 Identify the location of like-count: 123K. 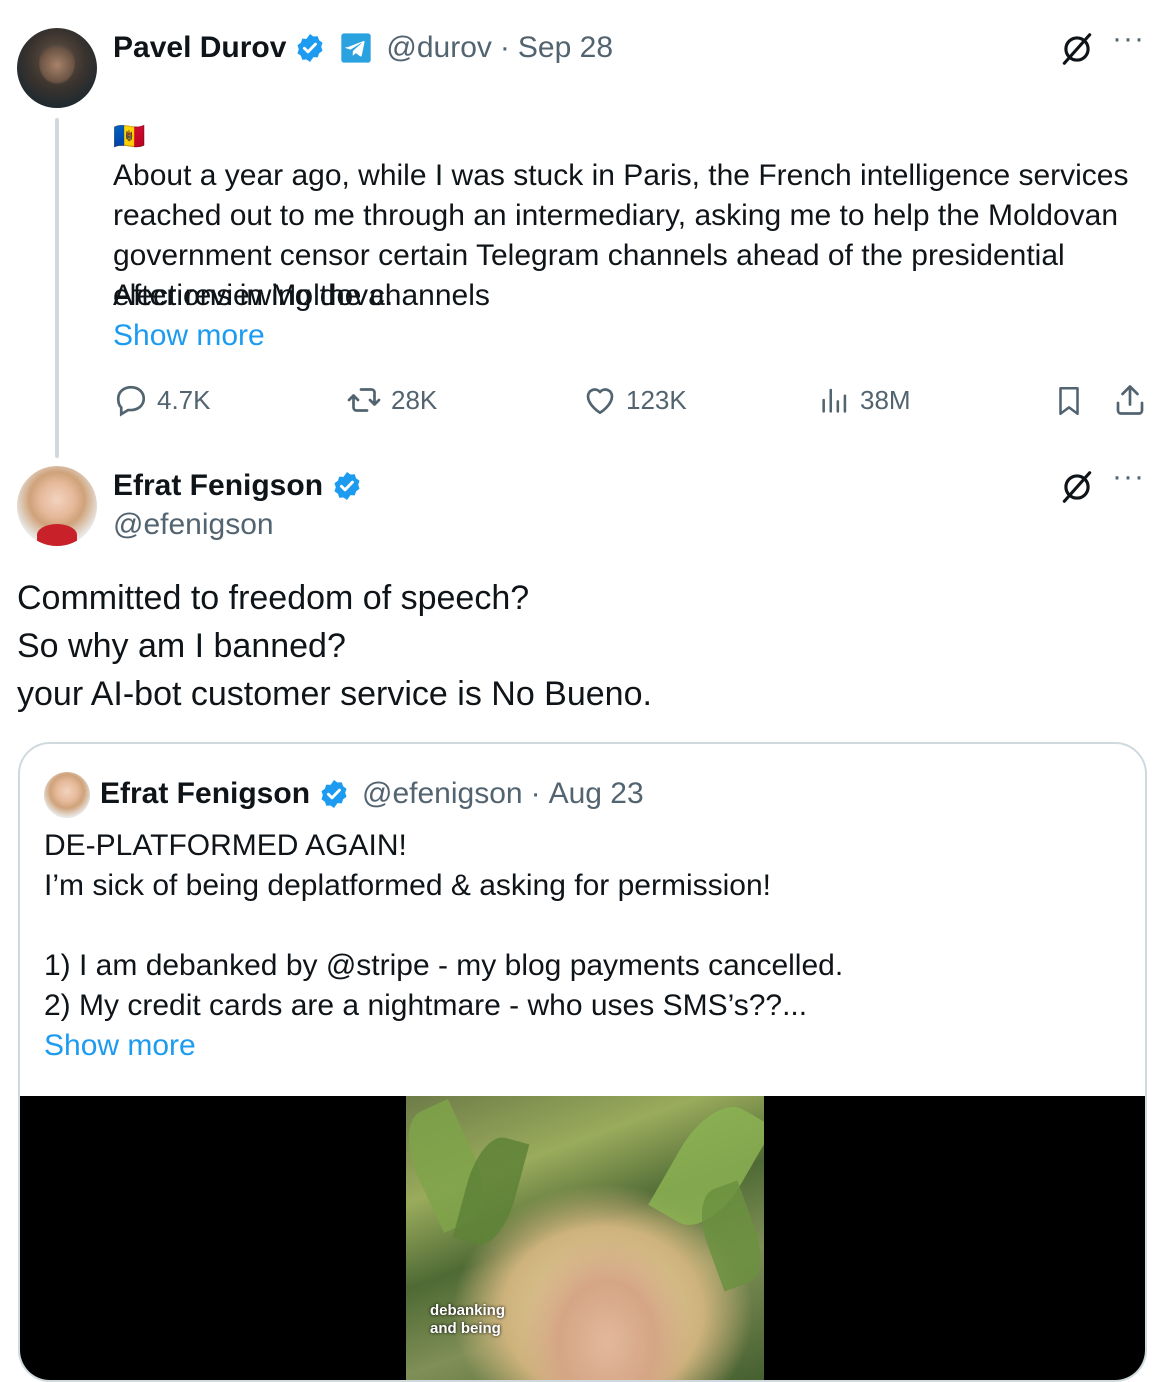
(656, 399).